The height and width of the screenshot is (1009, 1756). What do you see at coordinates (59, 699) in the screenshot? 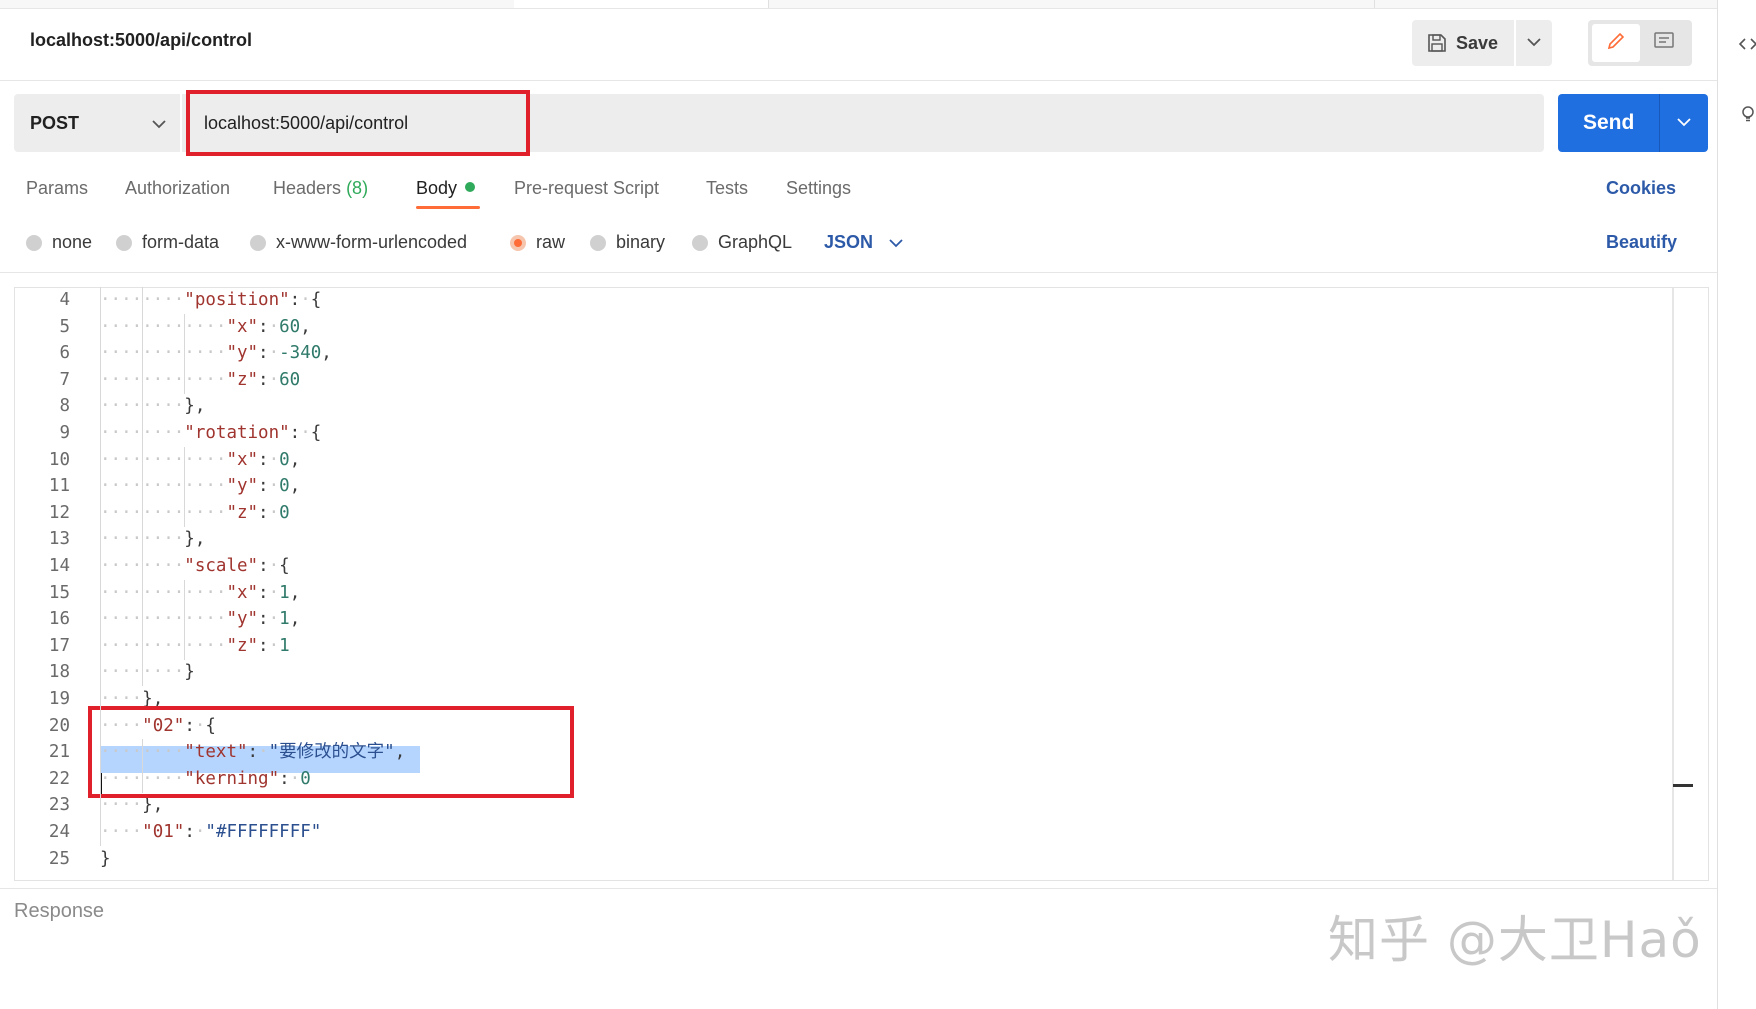
I see `line-number: 19` at bounding box center [59, 699].